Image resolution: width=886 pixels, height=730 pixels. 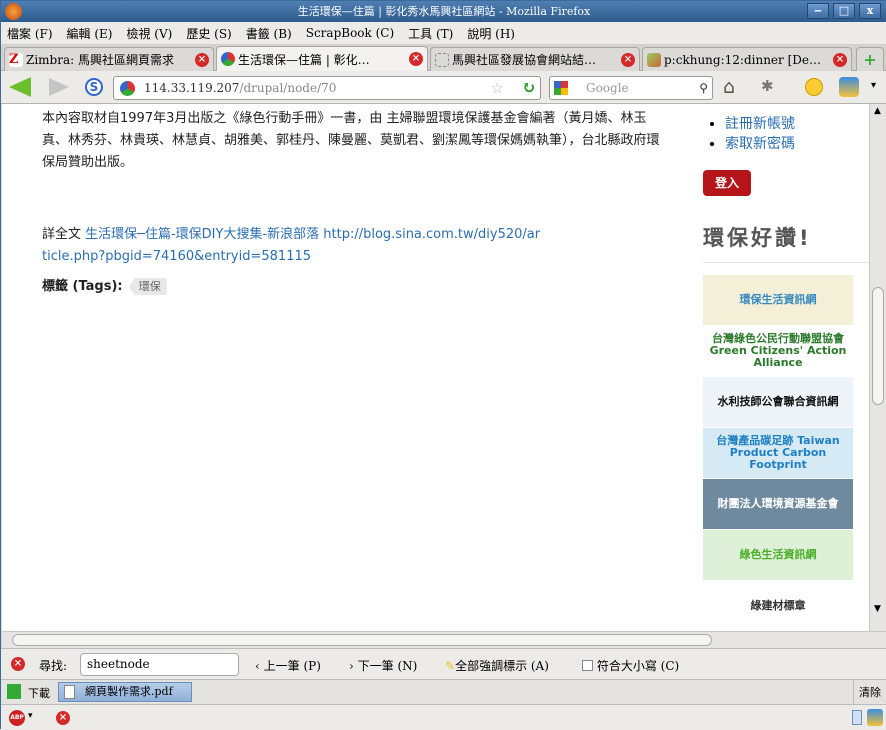 I want to click on binoculars-icon: ⚲, so click(x=703, y=88).